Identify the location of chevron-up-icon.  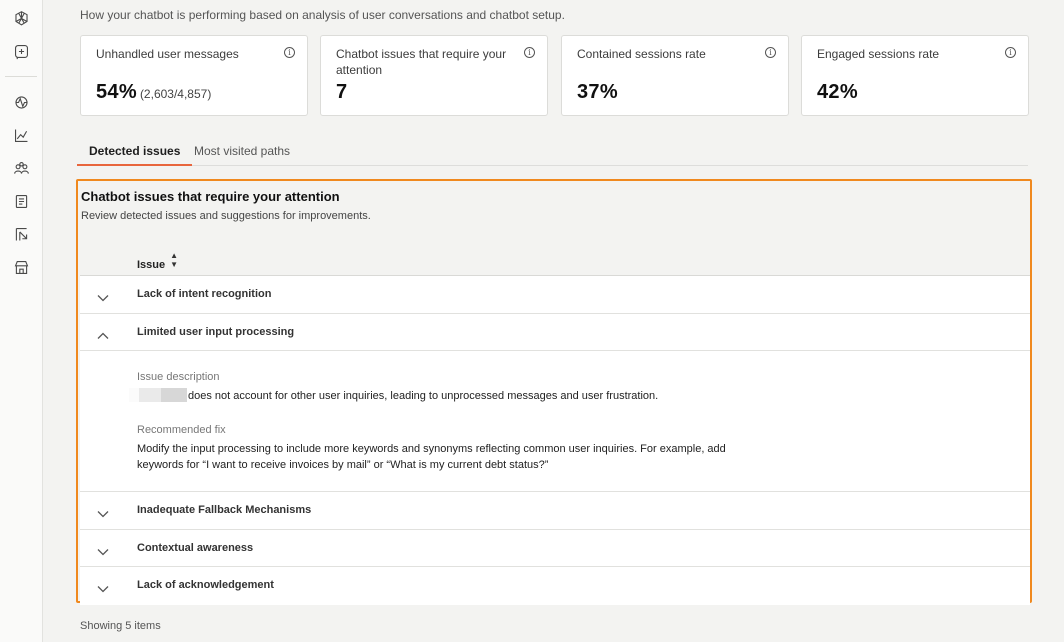
(103, 333).